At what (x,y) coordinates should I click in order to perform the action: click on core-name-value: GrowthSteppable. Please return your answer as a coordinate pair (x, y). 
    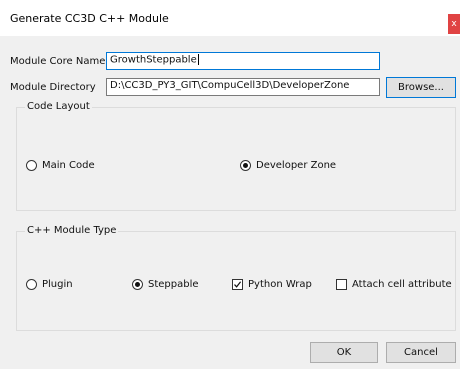
    Looking at the image, I should click on (153, 60).